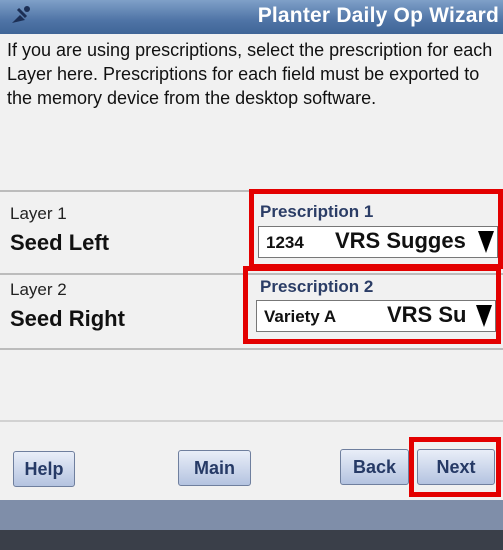 This screenshot has height=550, width=503. Describe the element at coordinates (378, 15) in the screenshot. I see `window-title: Planter Daily Op Wizard` at that location.